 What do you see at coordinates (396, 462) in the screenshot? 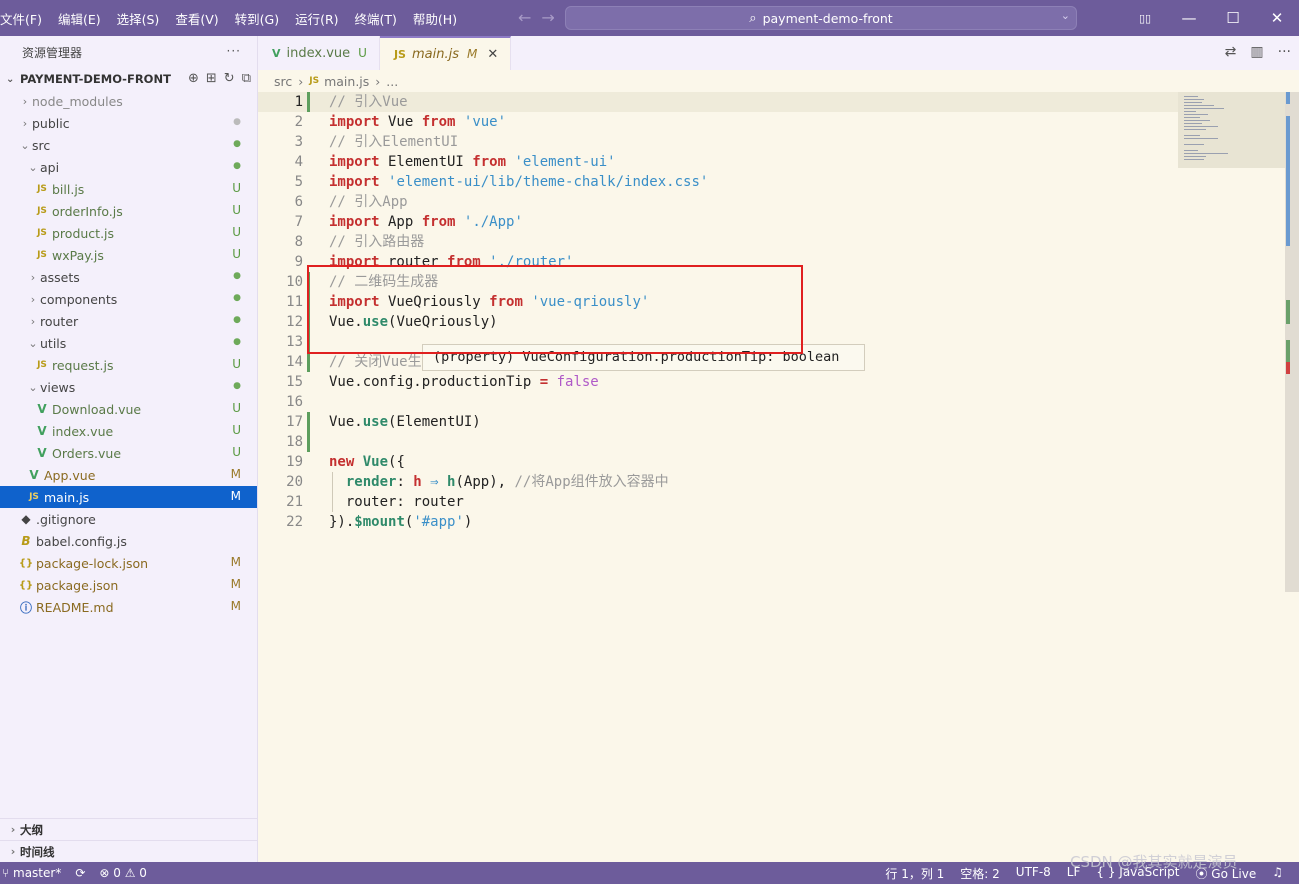
I see `code-token: ({` at bounding box center [396, 462].